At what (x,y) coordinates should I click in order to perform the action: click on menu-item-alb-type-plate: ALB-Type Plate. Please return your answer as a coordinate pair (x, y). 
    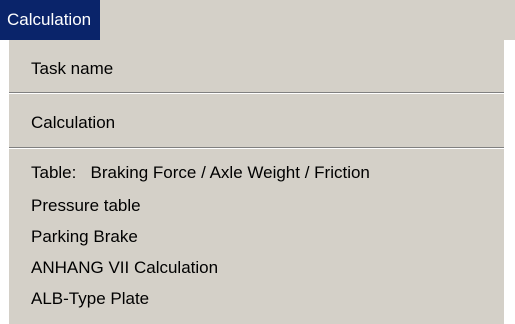
    Looking at the image, I should click on (90, 299).